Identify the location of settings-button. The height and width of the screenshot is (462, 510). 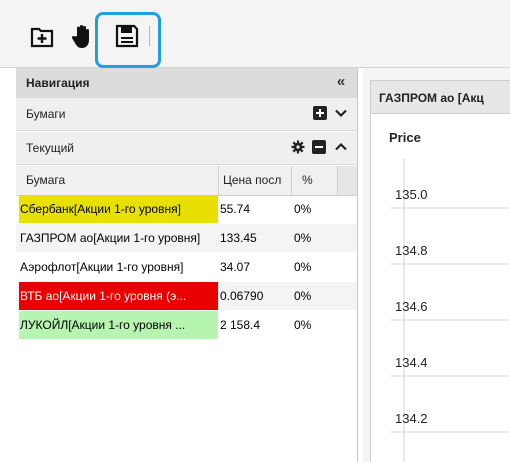
(298, 147).